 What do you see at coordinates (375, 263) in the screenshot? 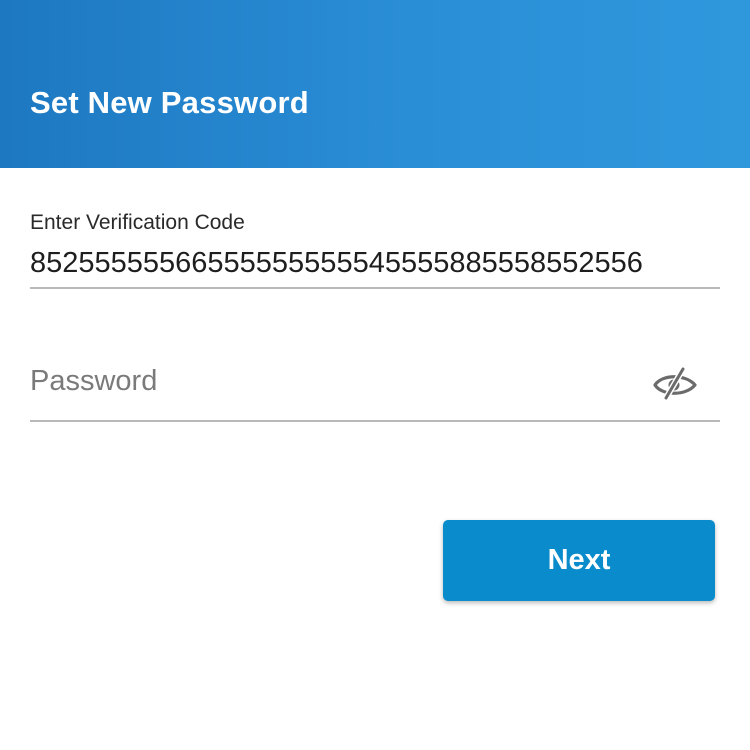
I see `verification-code-input` at bounding box center [375, 263].